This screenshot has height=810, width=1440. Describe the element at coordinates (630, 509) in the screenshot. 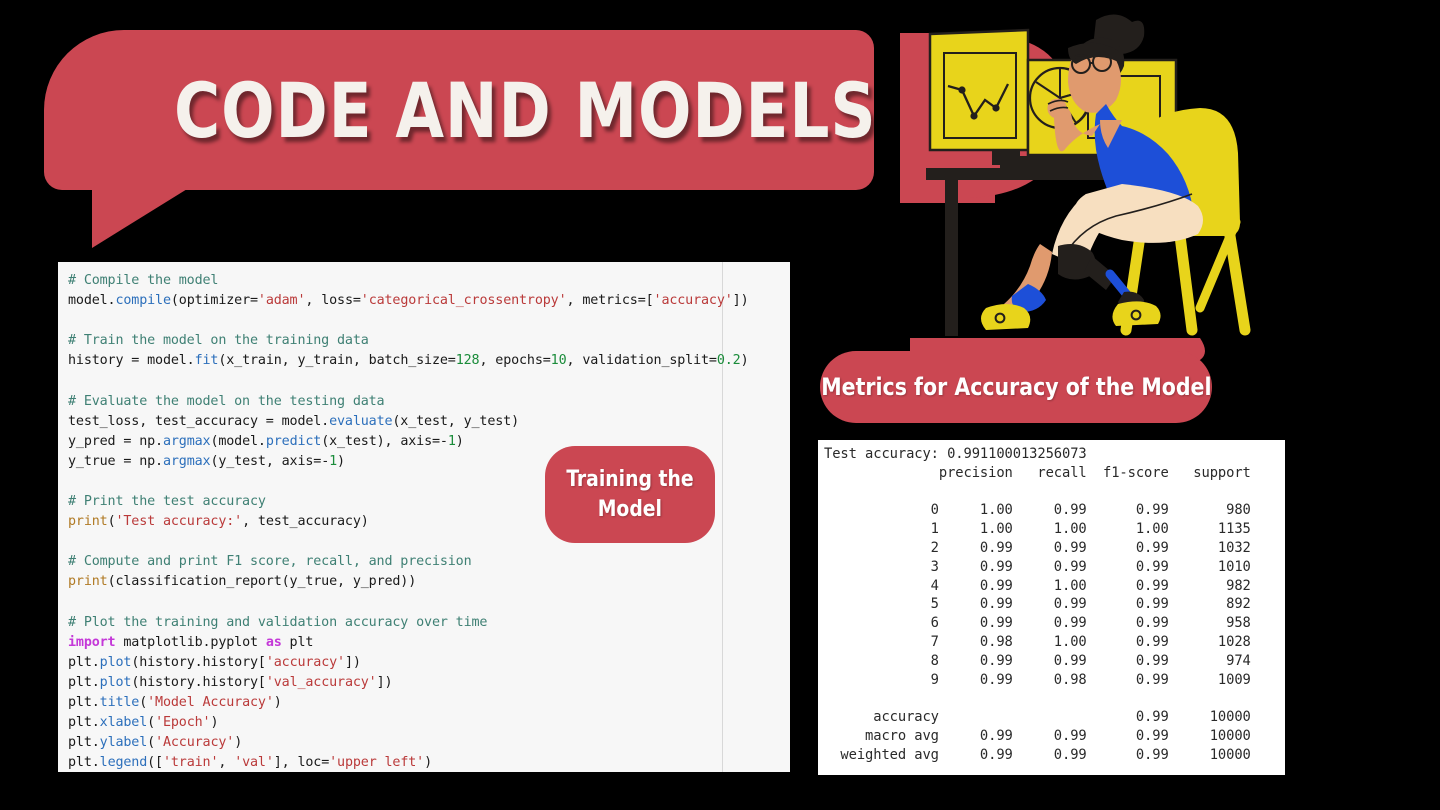

I see `training-badge-line2: Model` at that location.